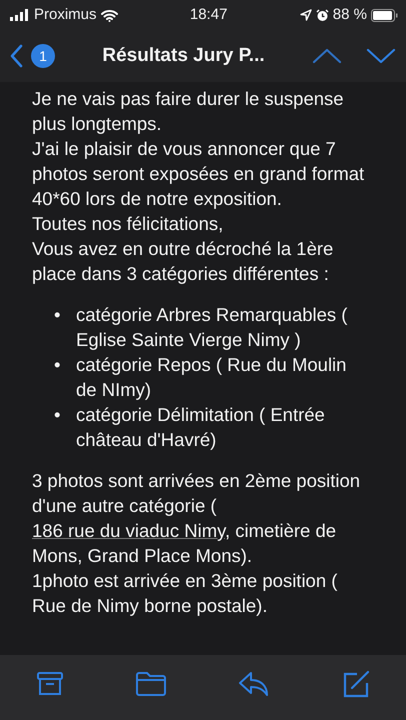 The width and height of the screenshot is (406, 720). I want to click on folder-icon, so click(150, 683).